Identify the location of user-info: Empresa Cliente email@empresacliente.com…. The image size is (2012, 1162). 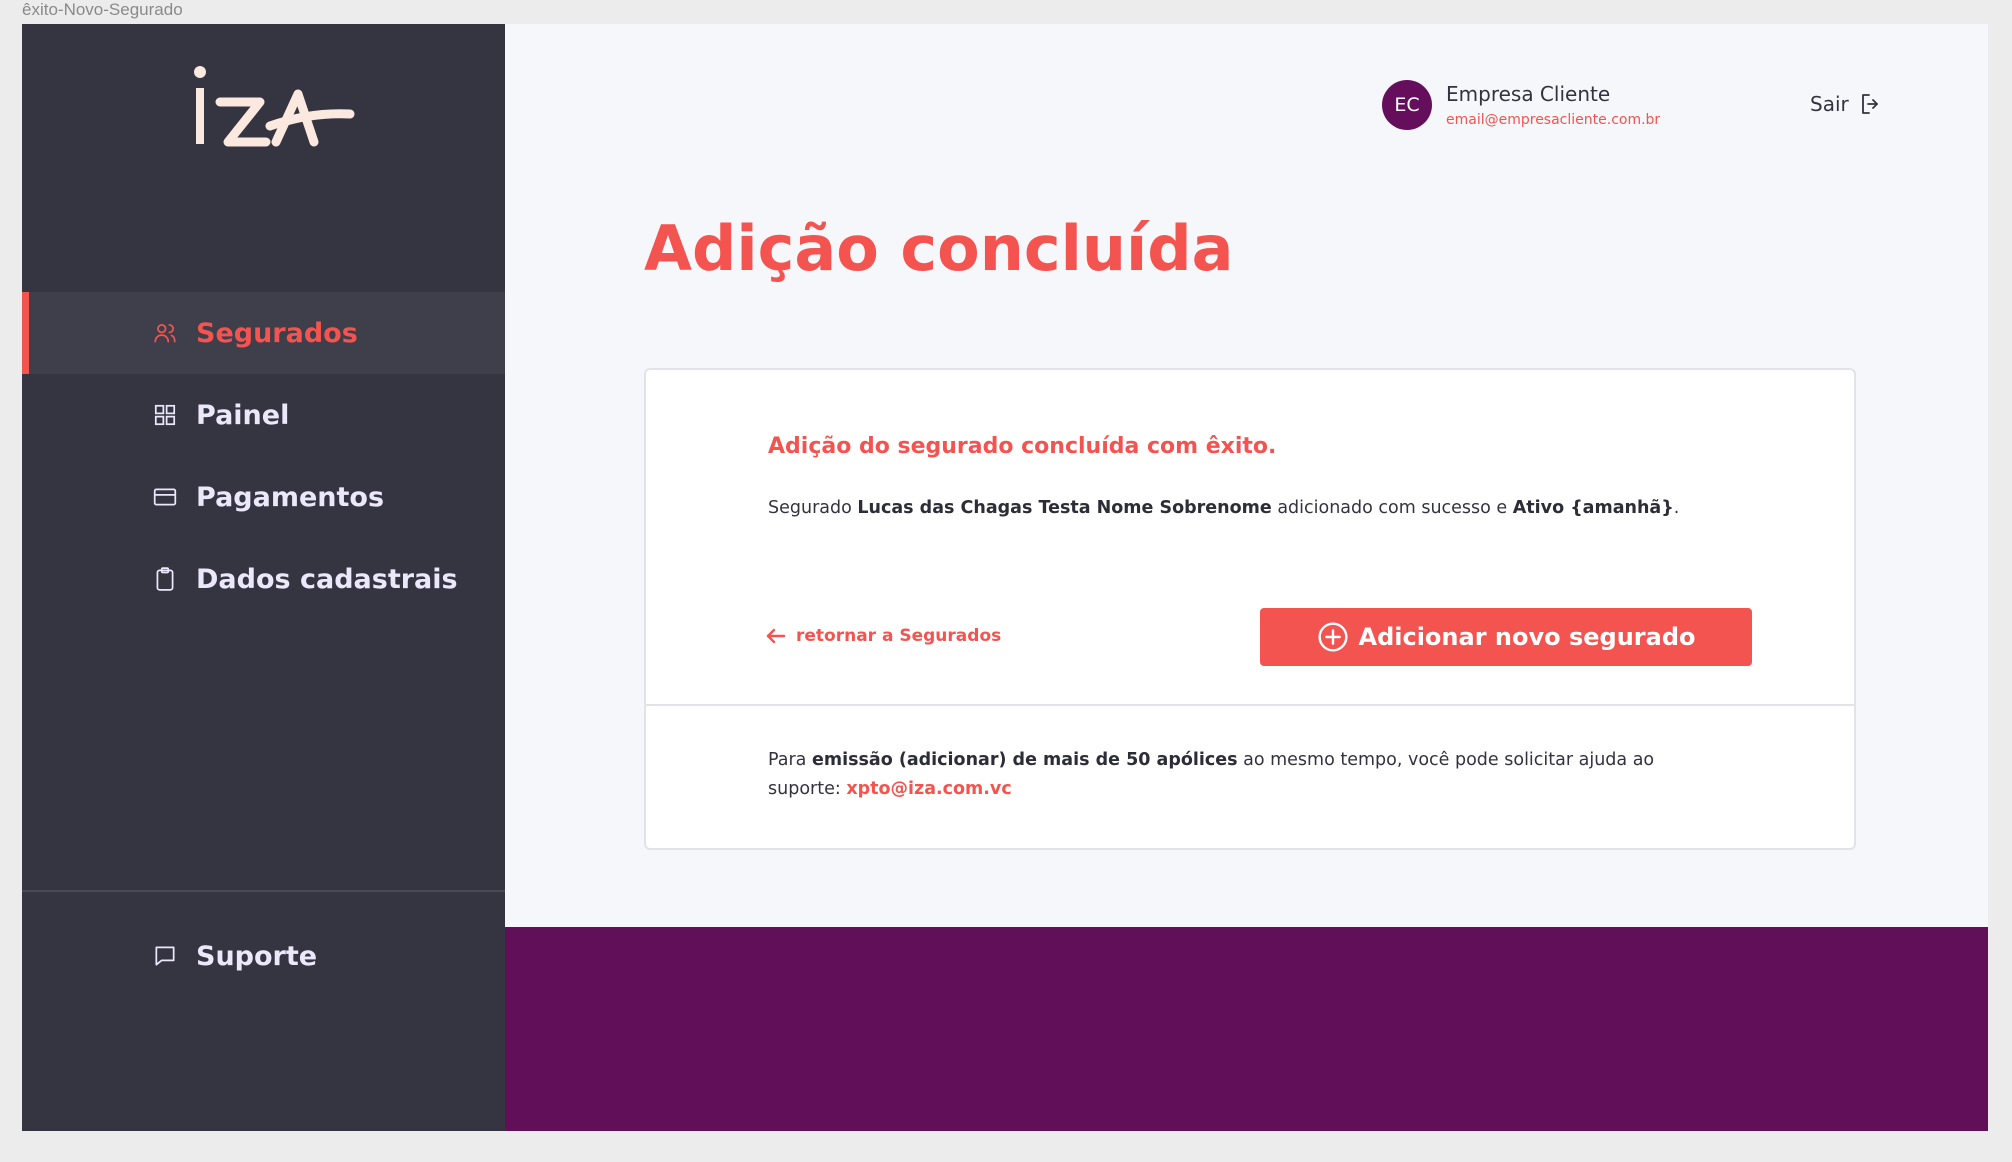
(1553, 105).